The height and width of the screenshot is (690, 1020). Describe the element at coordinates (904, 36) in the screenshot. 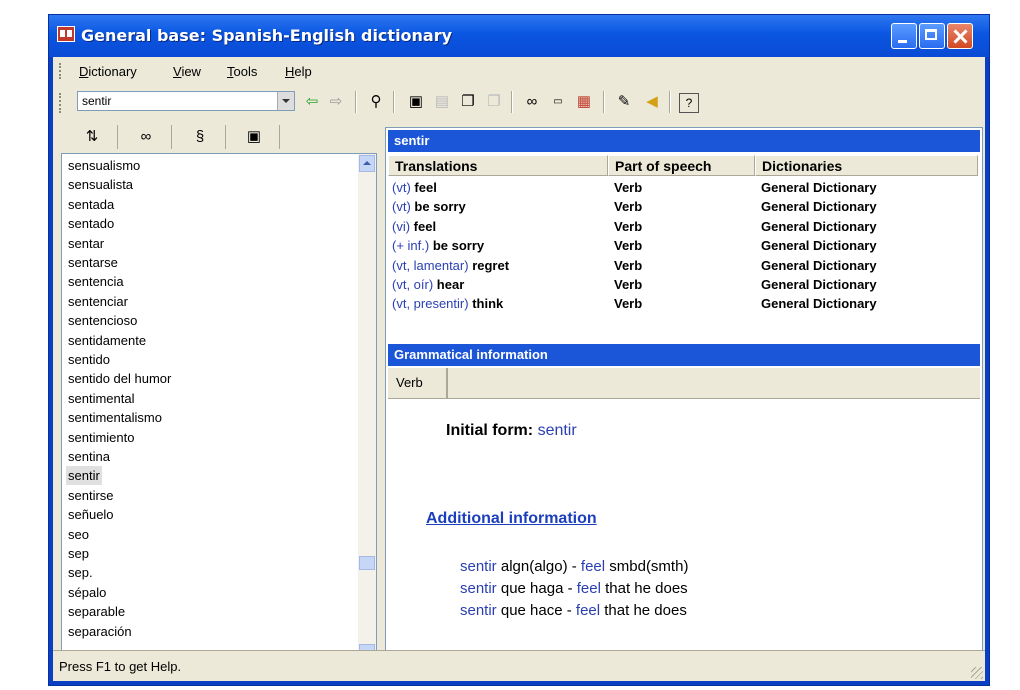

I see `minimize-button` at that location.